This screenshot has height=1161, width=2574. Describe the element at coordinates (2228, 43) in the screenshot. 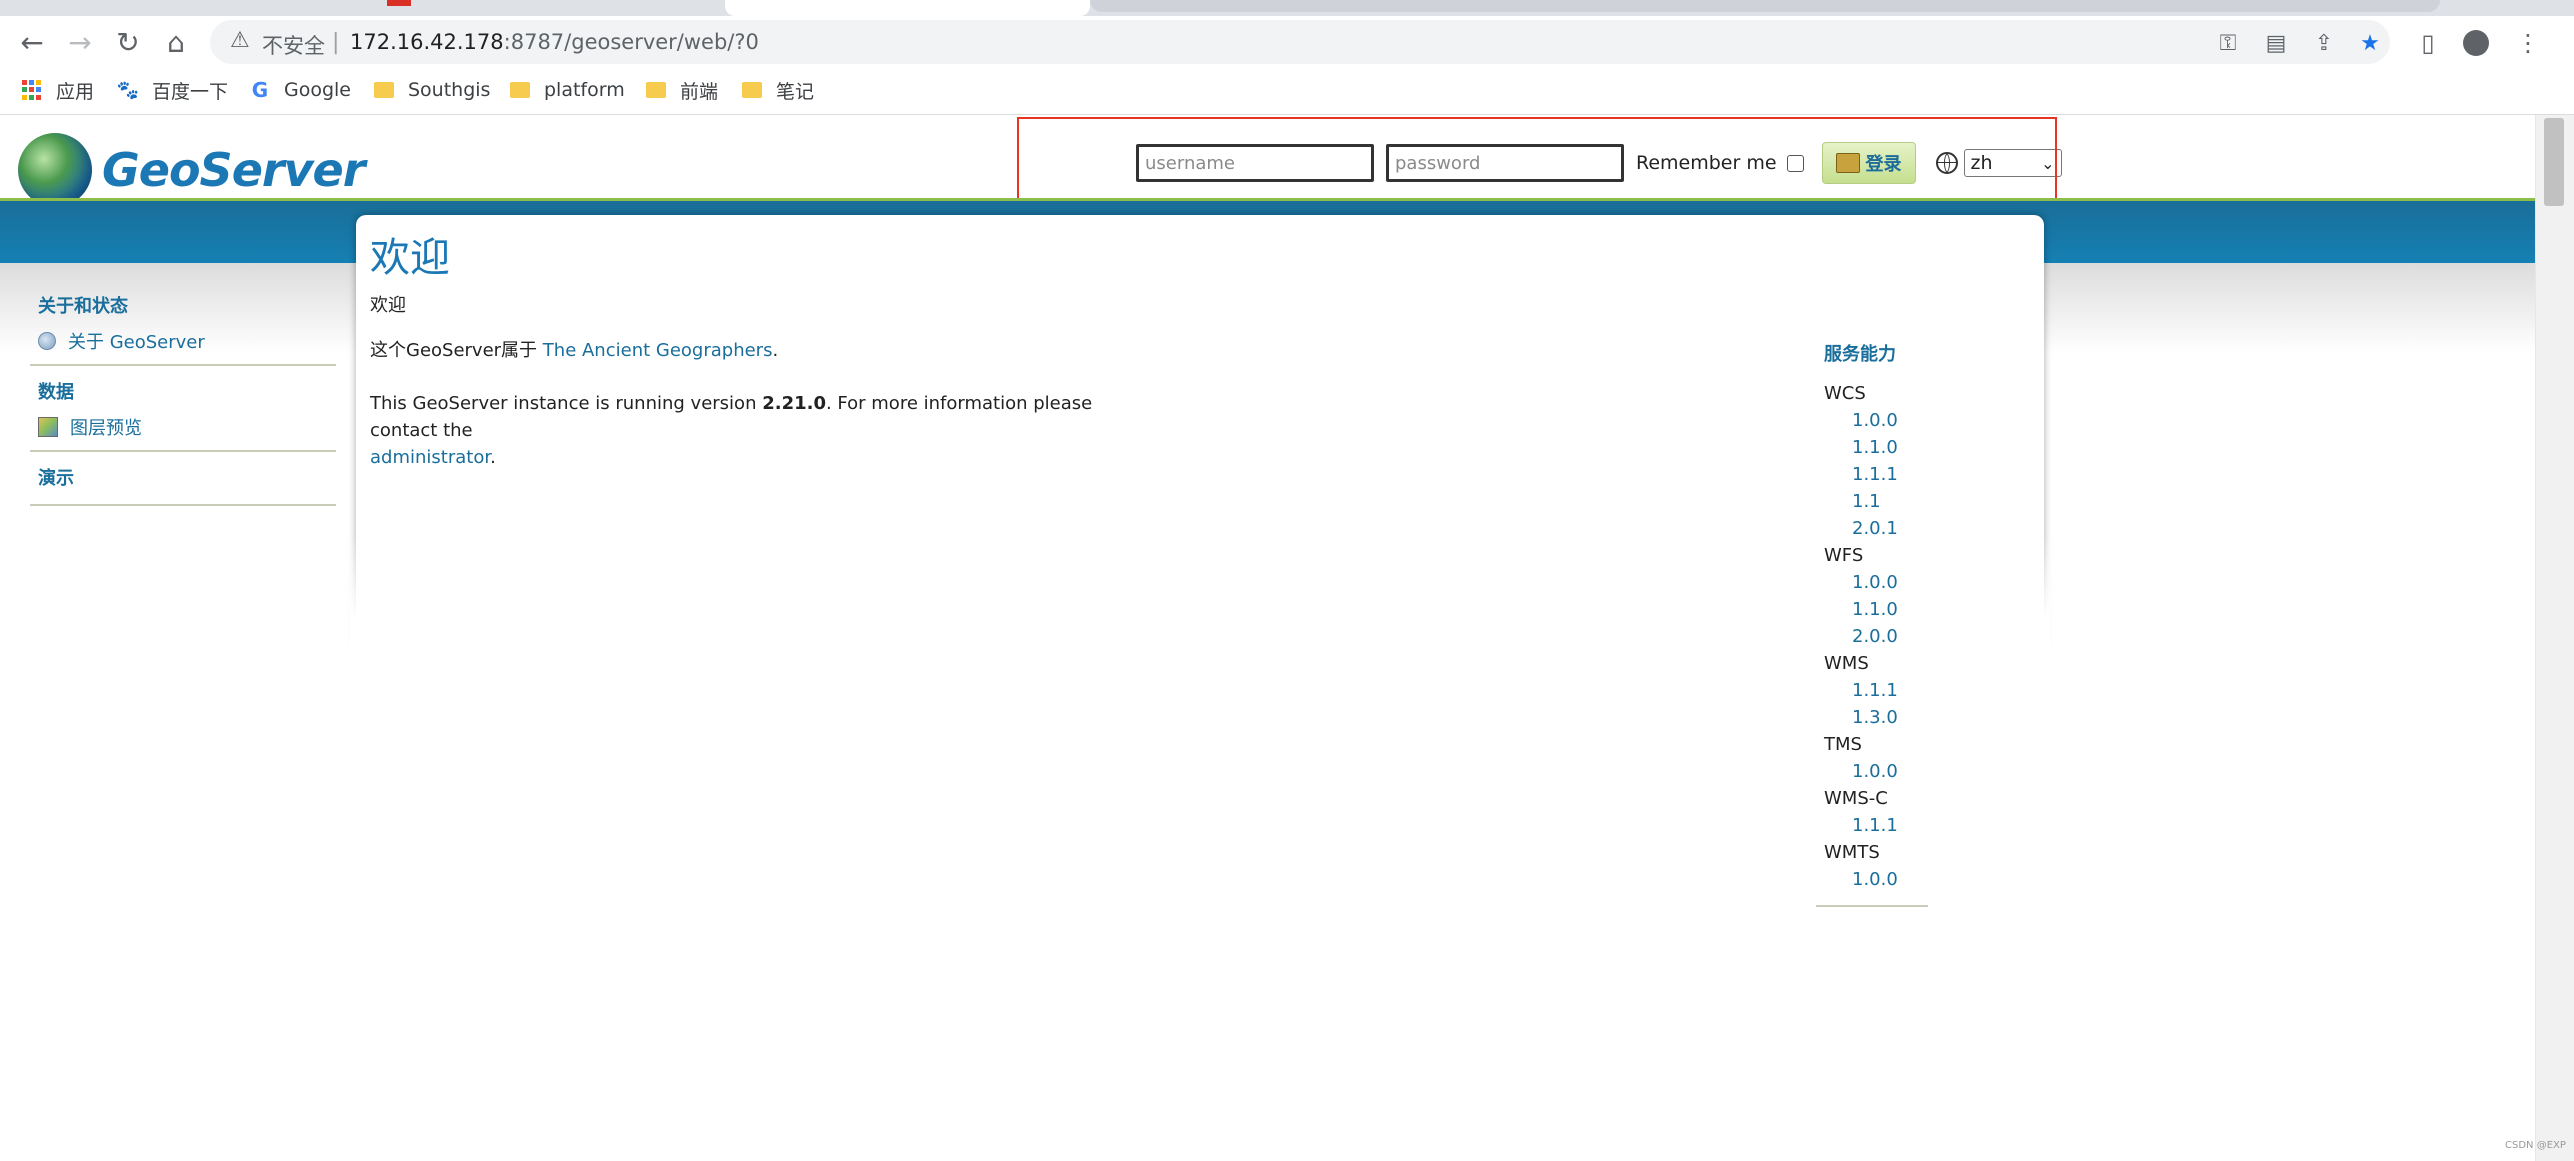

I see `key-icon: ⚿` at that location.